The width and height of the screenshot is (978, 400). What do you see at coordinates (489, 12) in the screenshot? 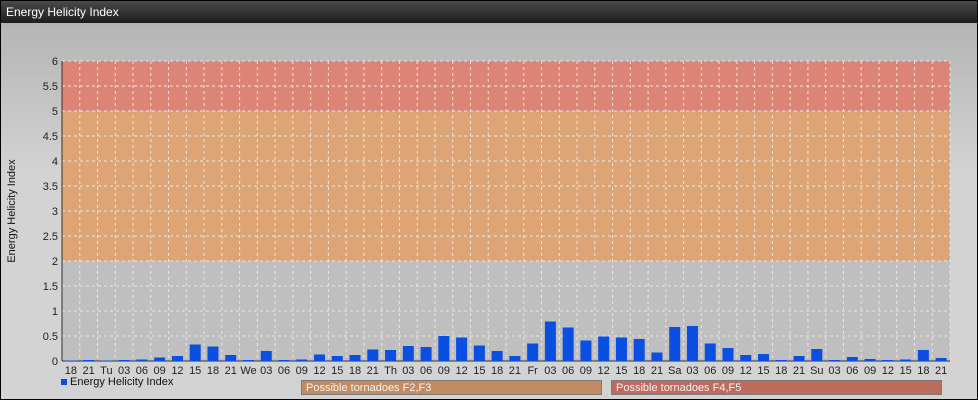
I see `panel-title: Energy Helicity Index` at bounding box center [489, 12].